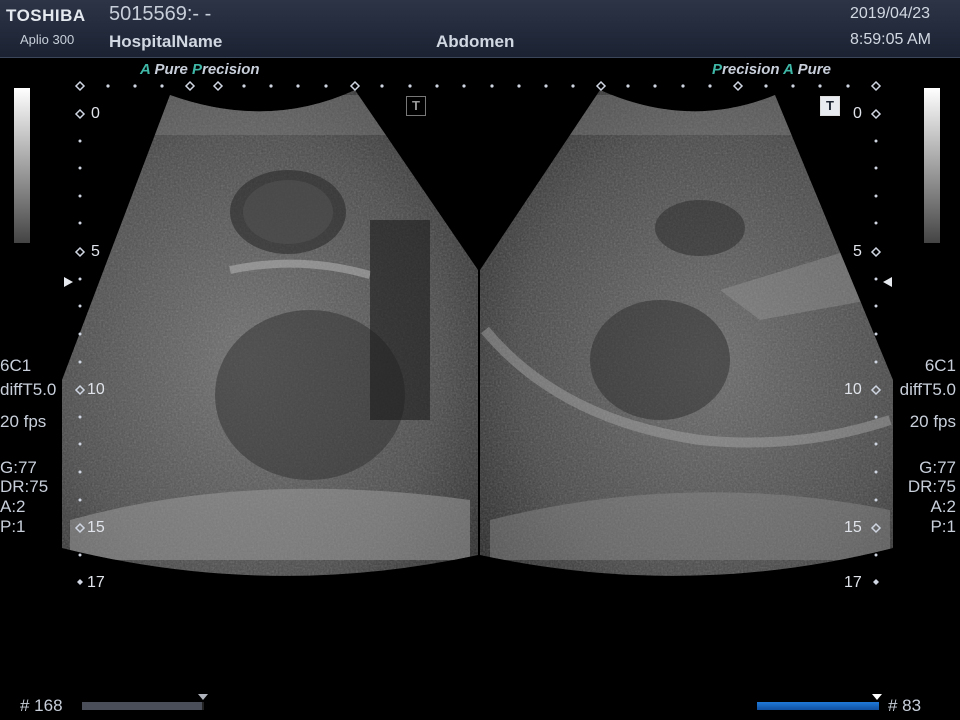  Describe the element at coordinates (200, 69) in the screenshot. I see `left-mode-label: A Pure Precision` at that location.